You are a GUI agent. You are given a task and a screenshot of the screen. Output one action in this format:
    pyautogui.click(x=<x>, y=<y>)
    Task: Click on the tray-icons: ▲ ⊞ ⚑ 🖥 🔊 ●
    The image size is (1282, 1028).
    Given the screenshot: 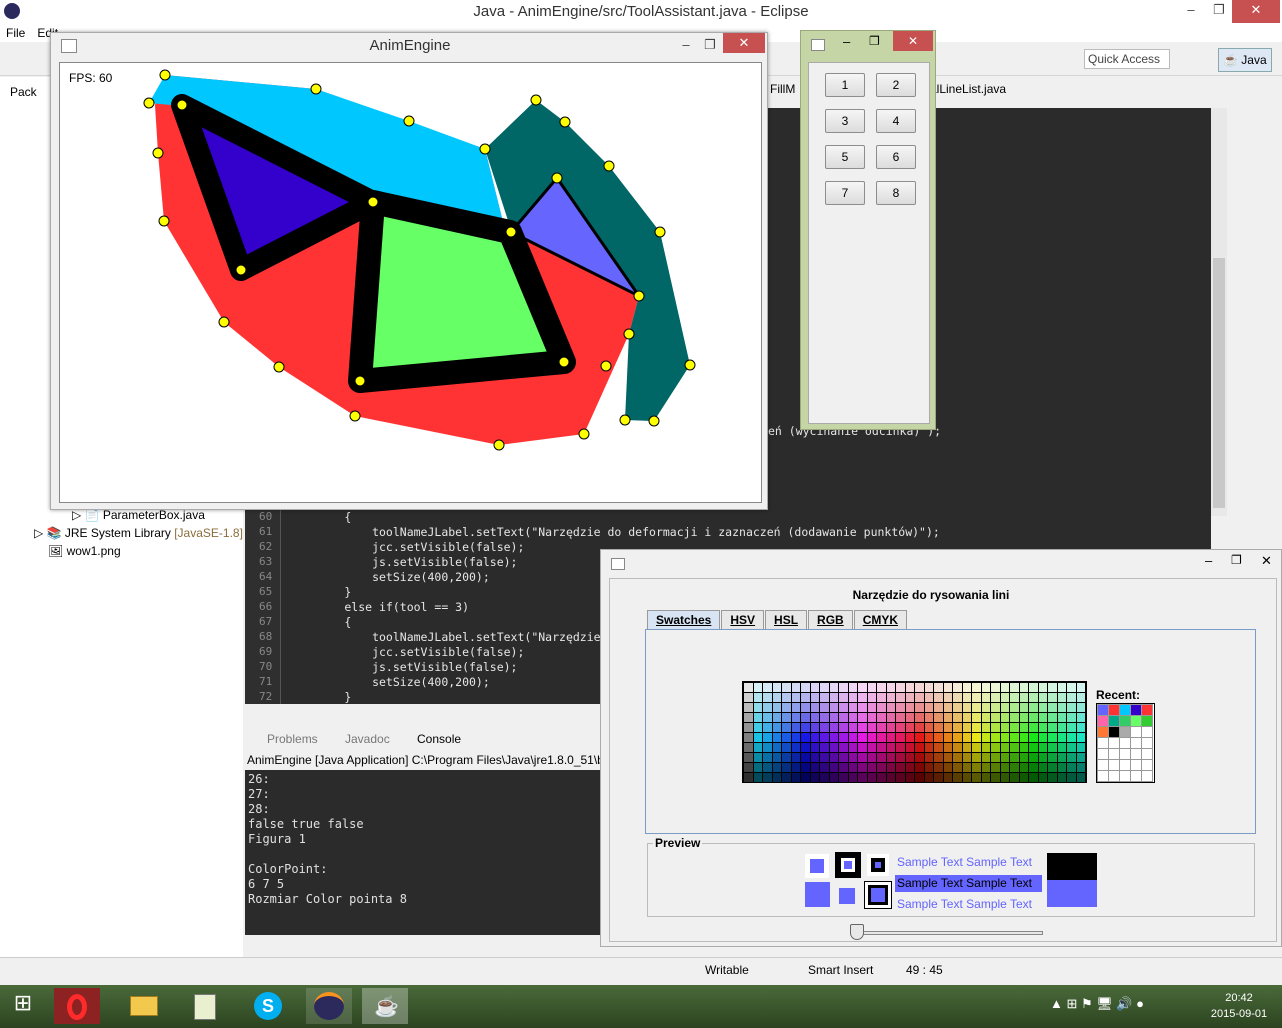 What is the action you would take?
    pyautogui.click(x=1097, y=1004)
    